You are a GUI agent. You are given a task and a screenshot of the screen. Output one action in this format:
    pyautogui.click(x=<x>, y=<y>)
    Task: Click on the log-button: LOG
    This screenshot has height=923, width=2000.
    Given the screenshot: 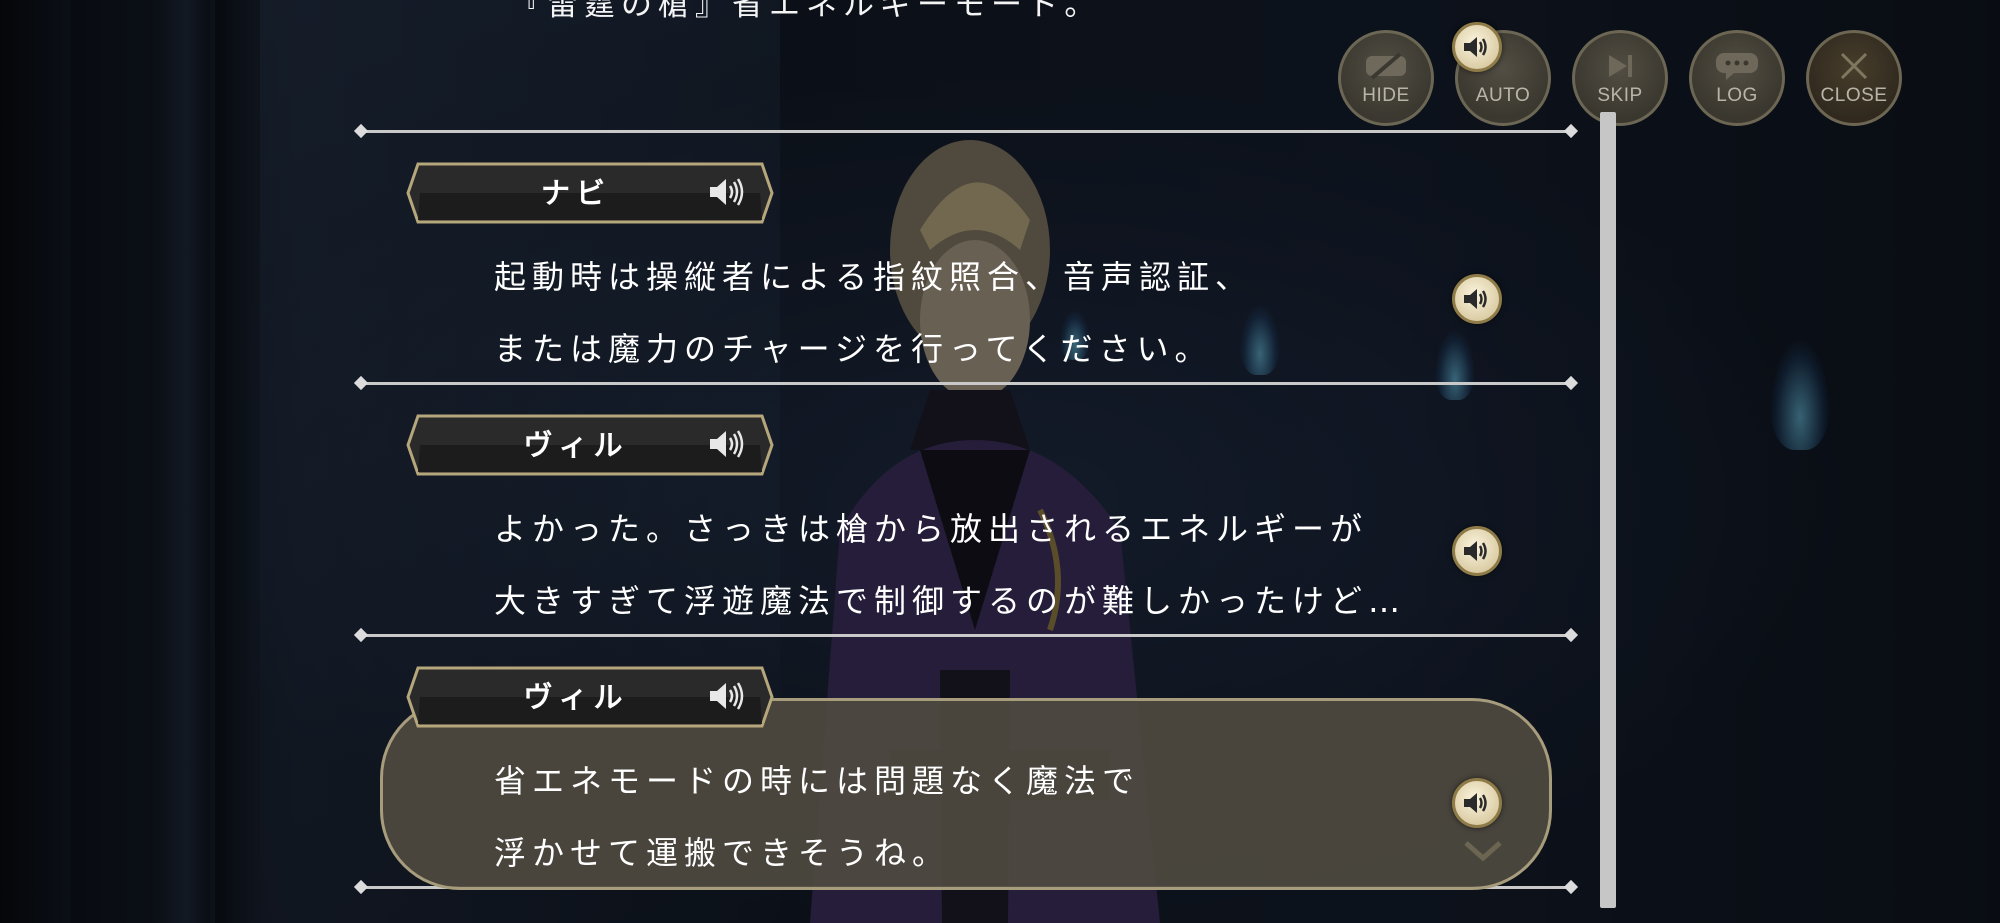 What is the action you would take?
    pyautogui.click(x=1737, y=78)
    